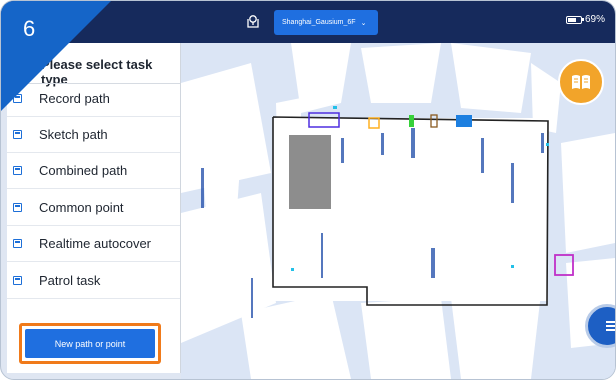  What do you see at coordinates (70, 280) in the screenshot?
I see `task-item-label: Patrol task` at bounding box center [70, 280].